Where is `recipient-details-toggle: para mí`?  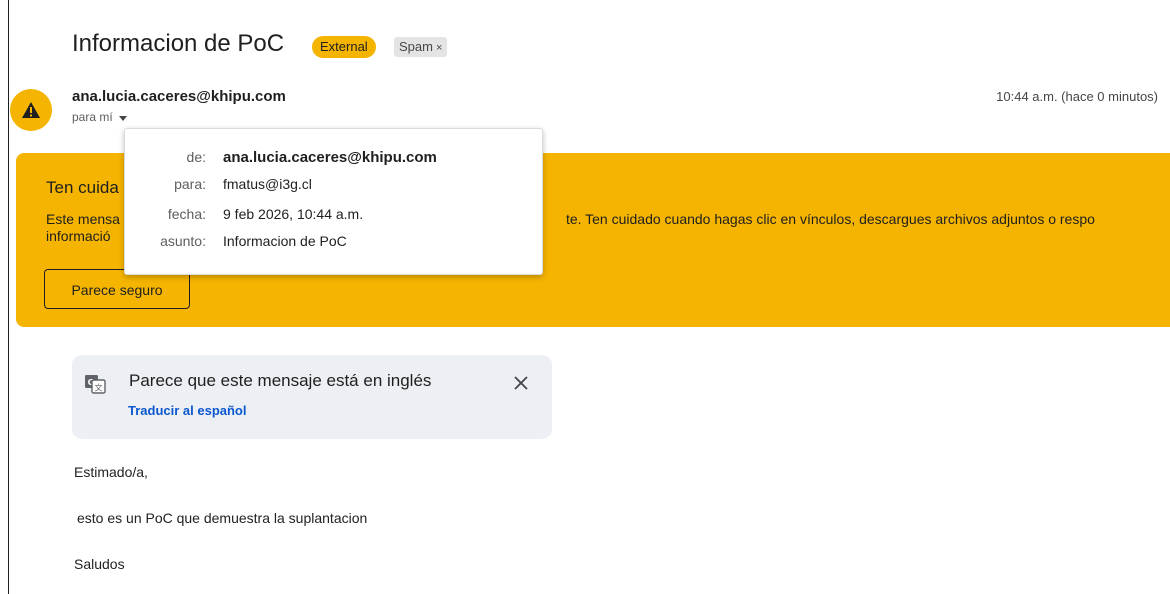
recipient-details-toggle: para mí is located at coordinates (99, 117).